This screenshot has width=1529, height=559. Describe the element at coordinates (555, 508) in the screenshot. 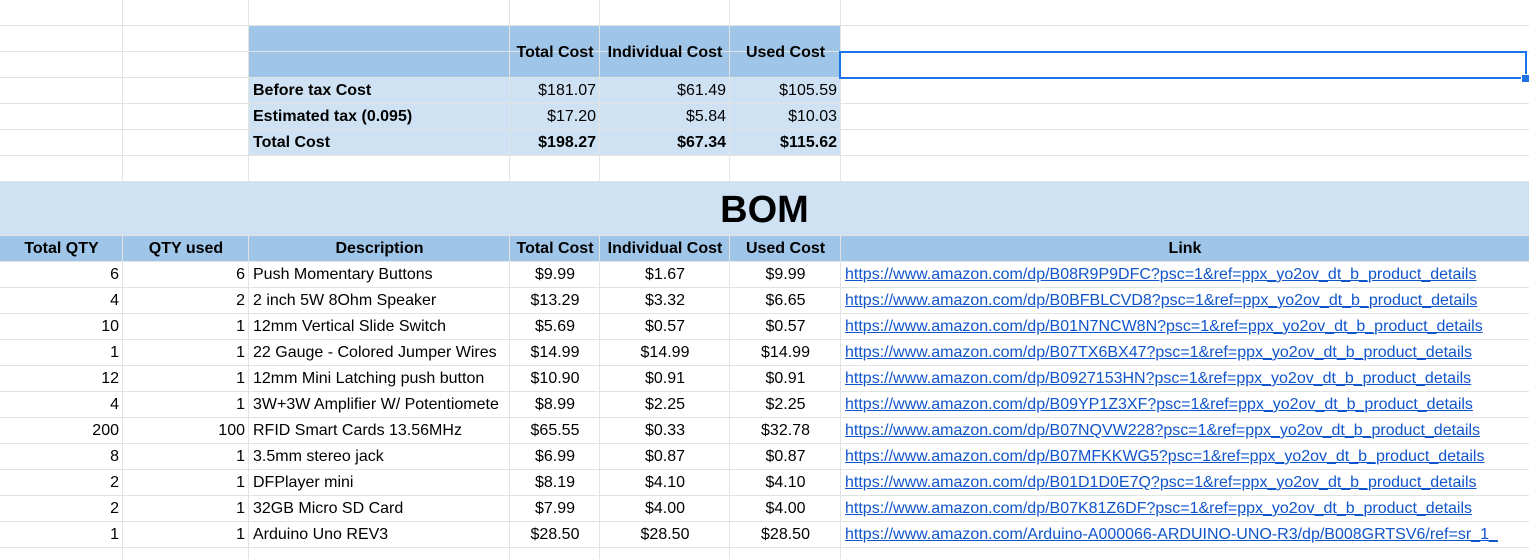

I see `bom-cell: $7.99` at that location.